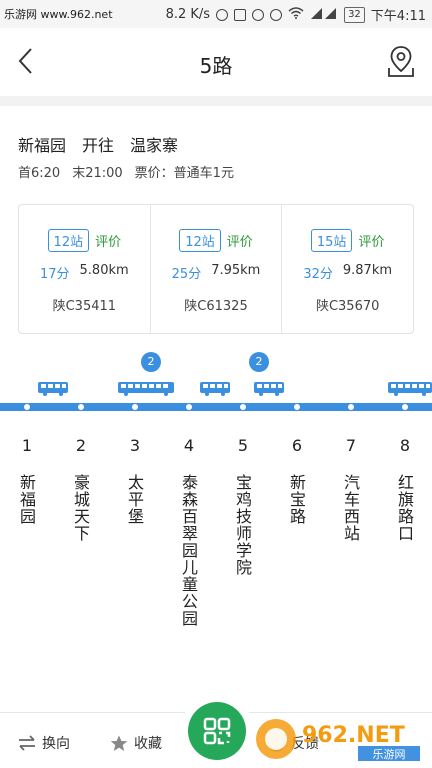 Image resolution: width=432 pixels, height=768 pixels. What do you see at coordinates (148, 744) in the screenshot?
I see `favorite-label: 收藏` at bounding box center [148, 744].